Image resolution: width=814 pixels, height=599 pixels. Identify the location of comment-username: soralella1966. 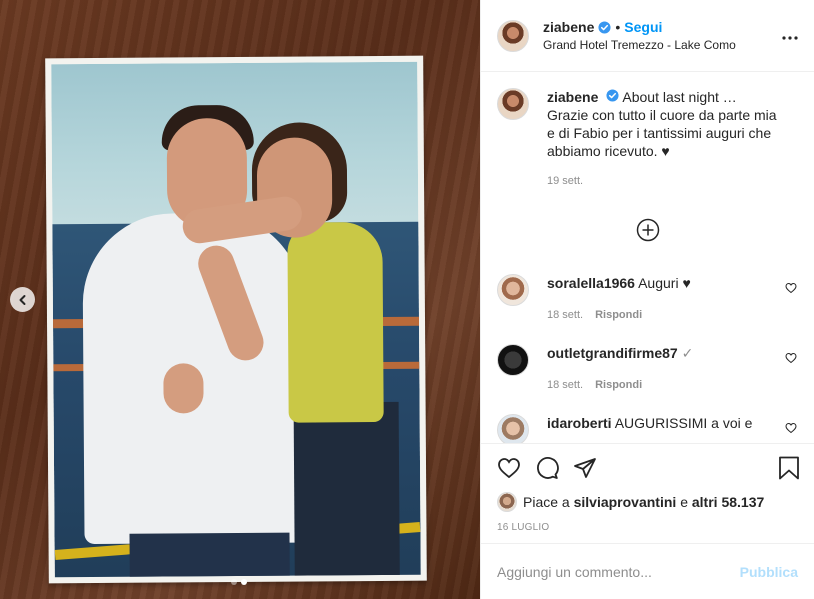
(591, 283).